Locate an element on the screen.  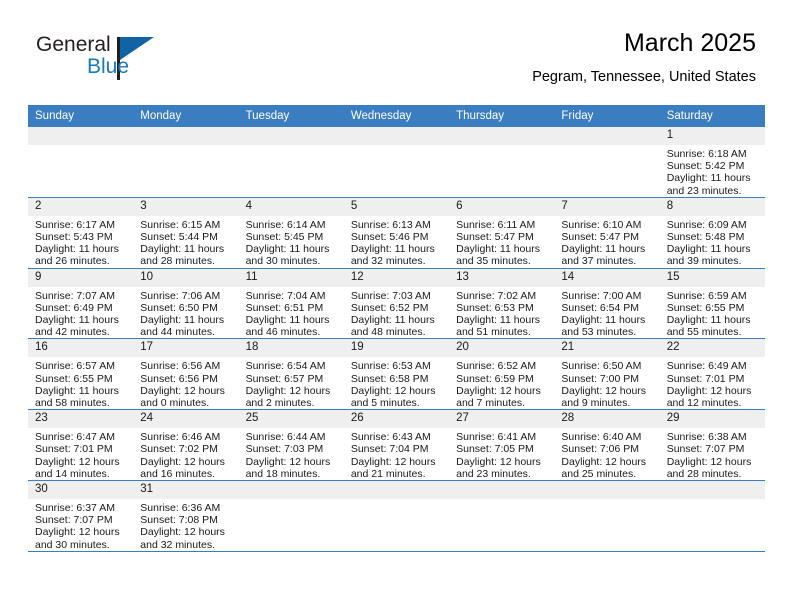
sunrise-text: Sunrise: 6:37 AM is located at coordinates (75, 508).